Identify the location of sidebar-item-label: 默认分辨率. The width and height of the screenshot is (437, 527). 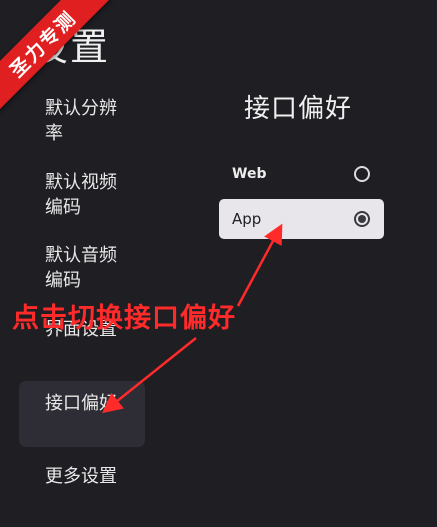
(81, 121).